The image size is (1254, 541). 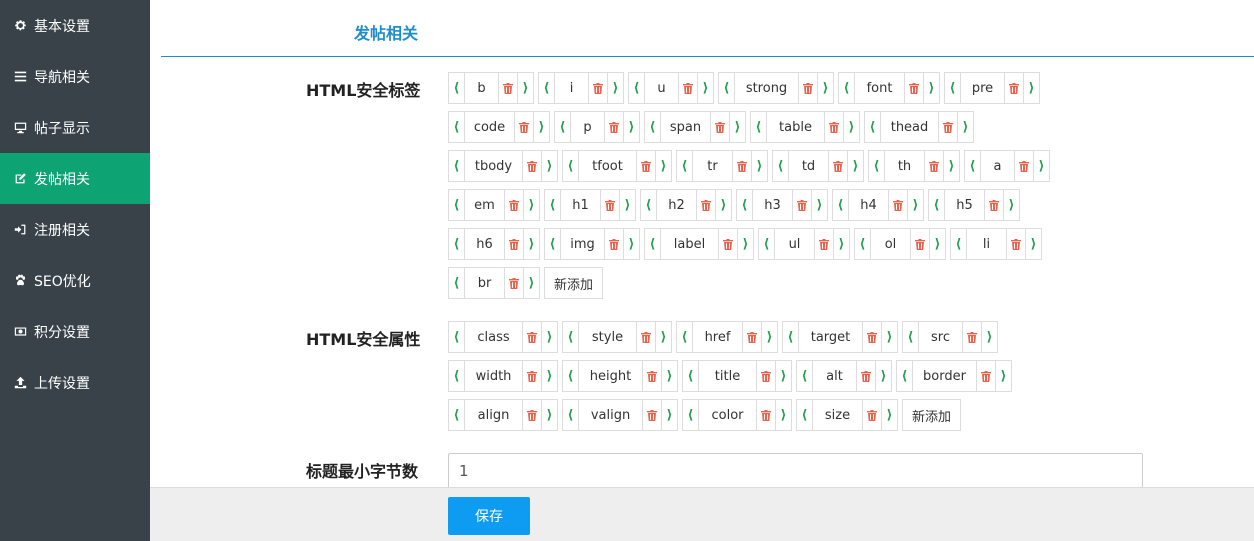 I want to click on tag-value: pre, so click(x=982, y=88).